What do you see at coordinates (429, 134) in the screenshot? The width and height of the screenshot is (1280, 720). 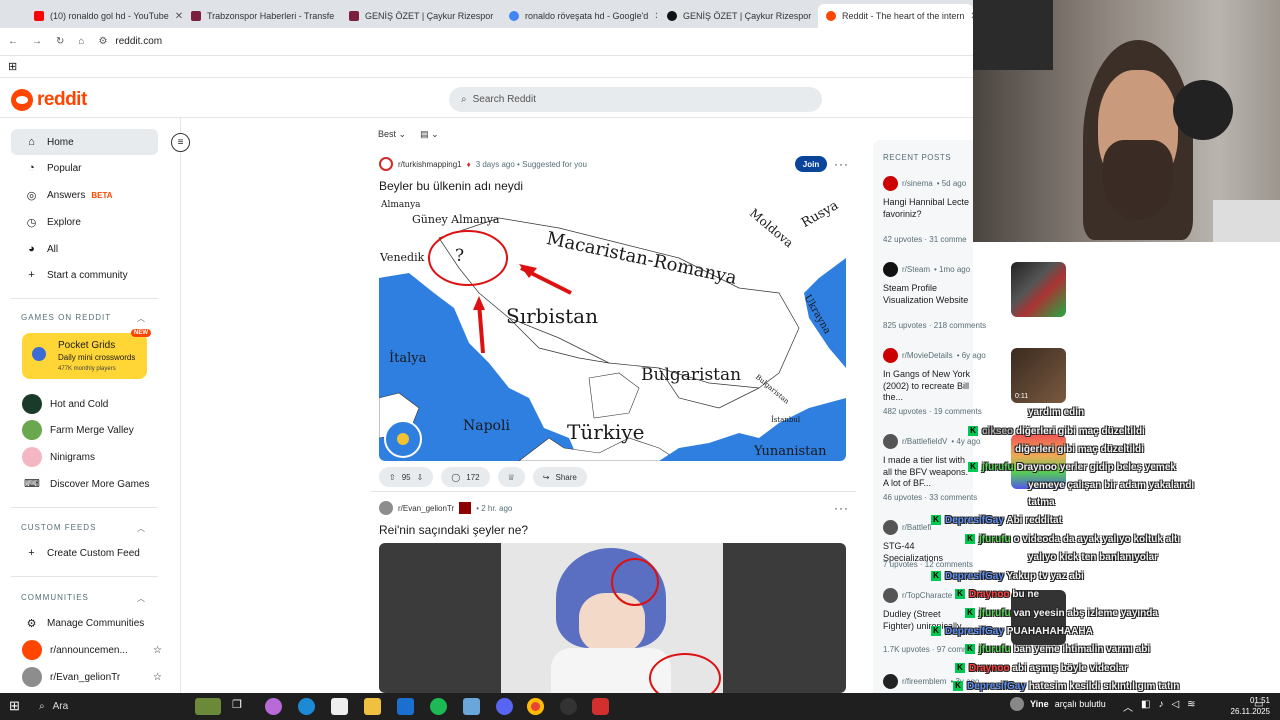 I see `view-dropdown: ▤ ⌄` at bounding box center [429, 134].